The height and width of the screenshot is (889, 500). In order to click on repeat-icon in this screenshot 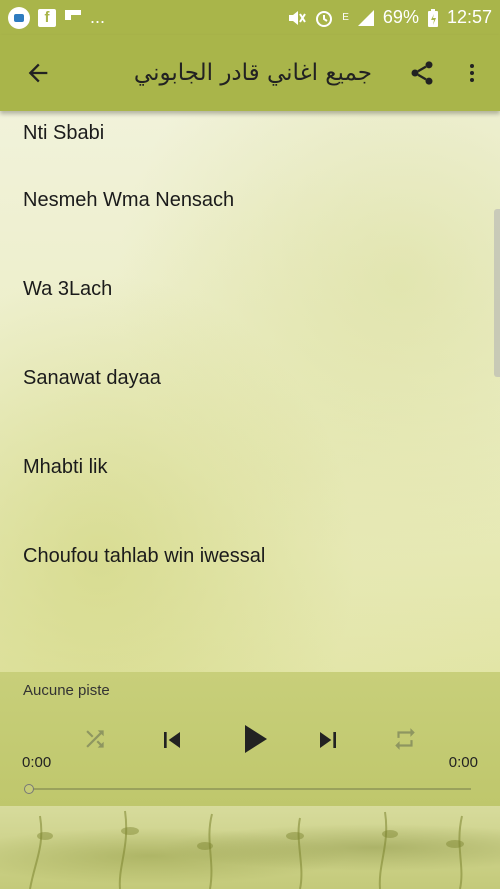, I will do `click(405, 739)`.